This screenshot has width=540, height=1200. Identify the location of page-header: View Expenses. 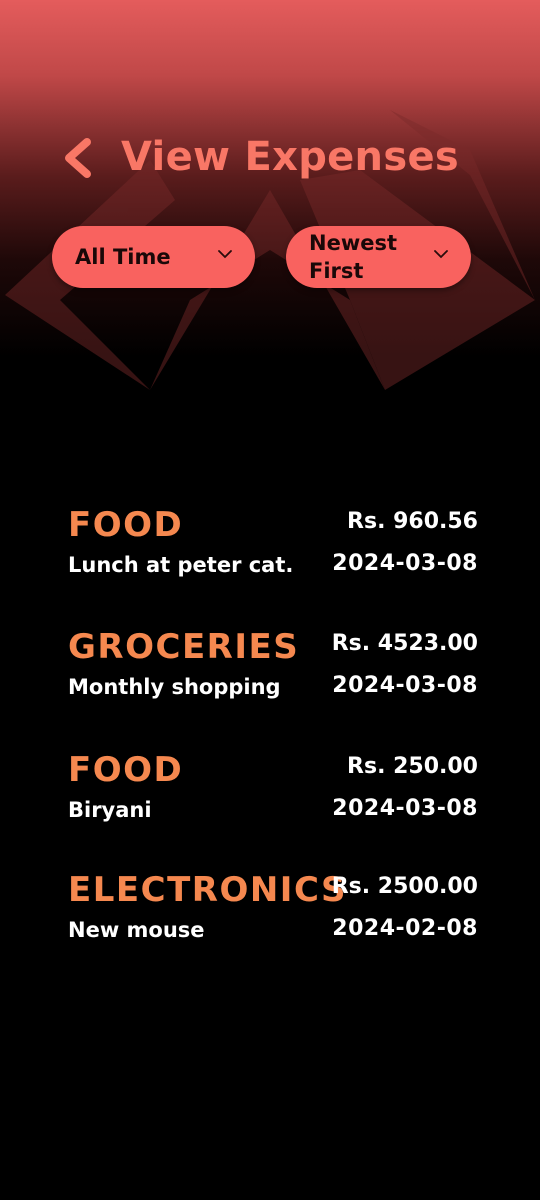
(270, 160).